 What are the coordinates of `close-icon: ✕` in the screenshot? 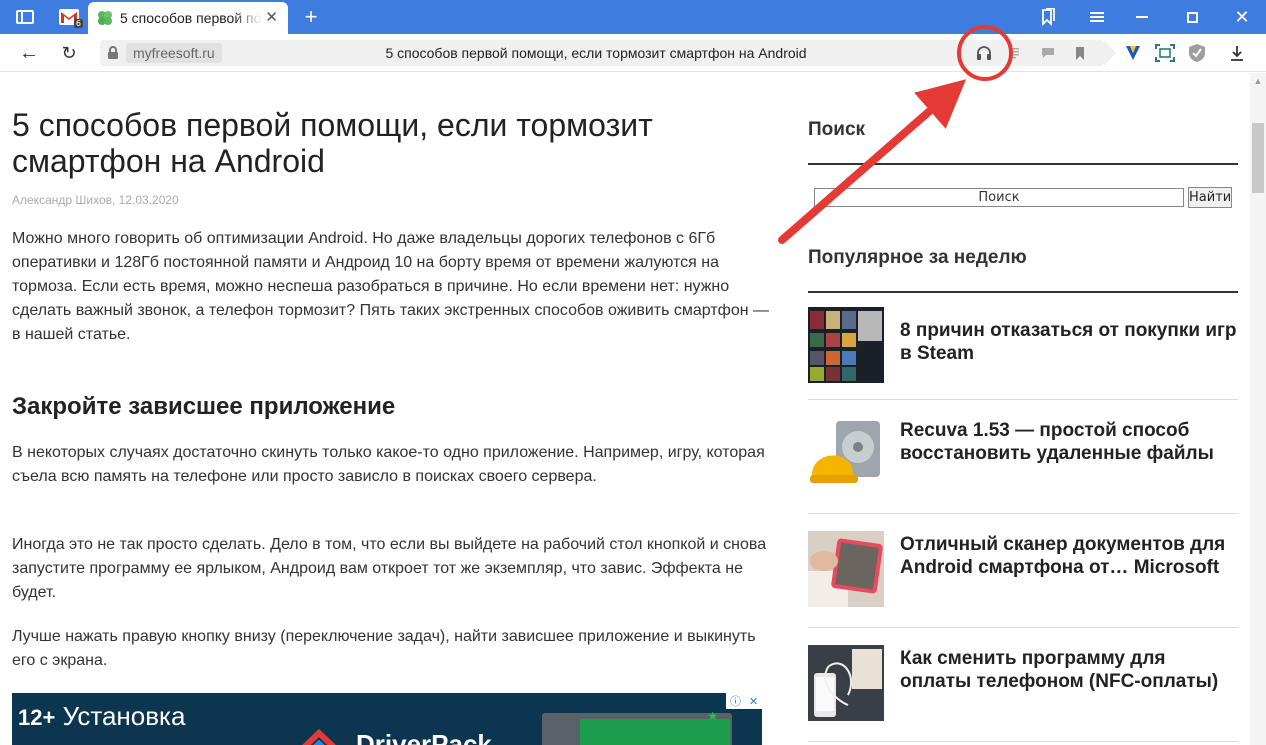 It's located at (1242, 17).